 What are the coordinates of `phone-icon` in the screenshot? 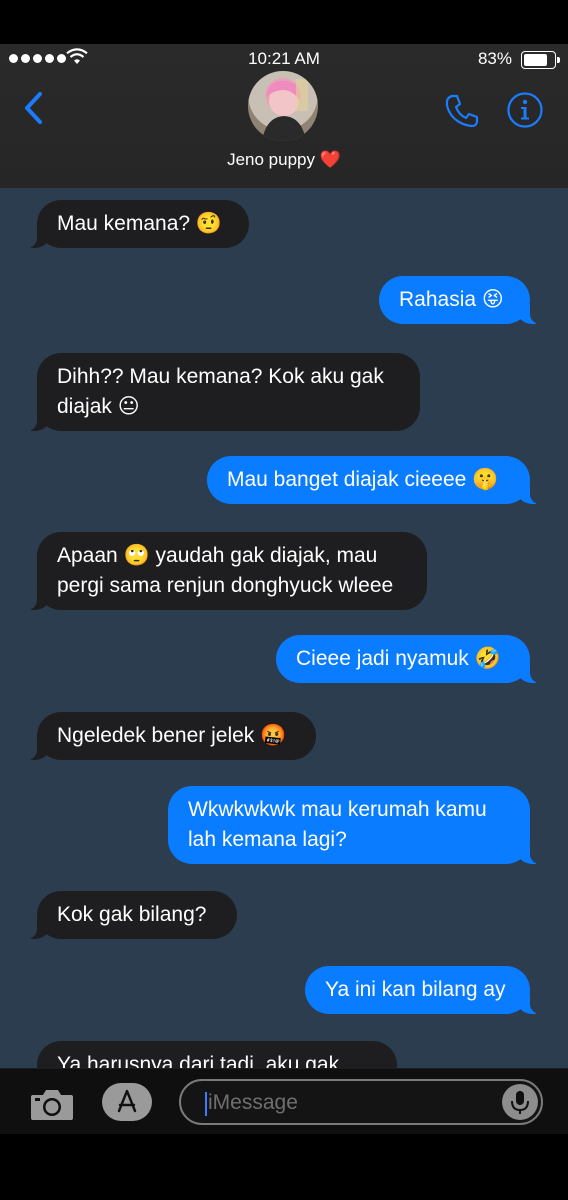 It's located at (462, 111).